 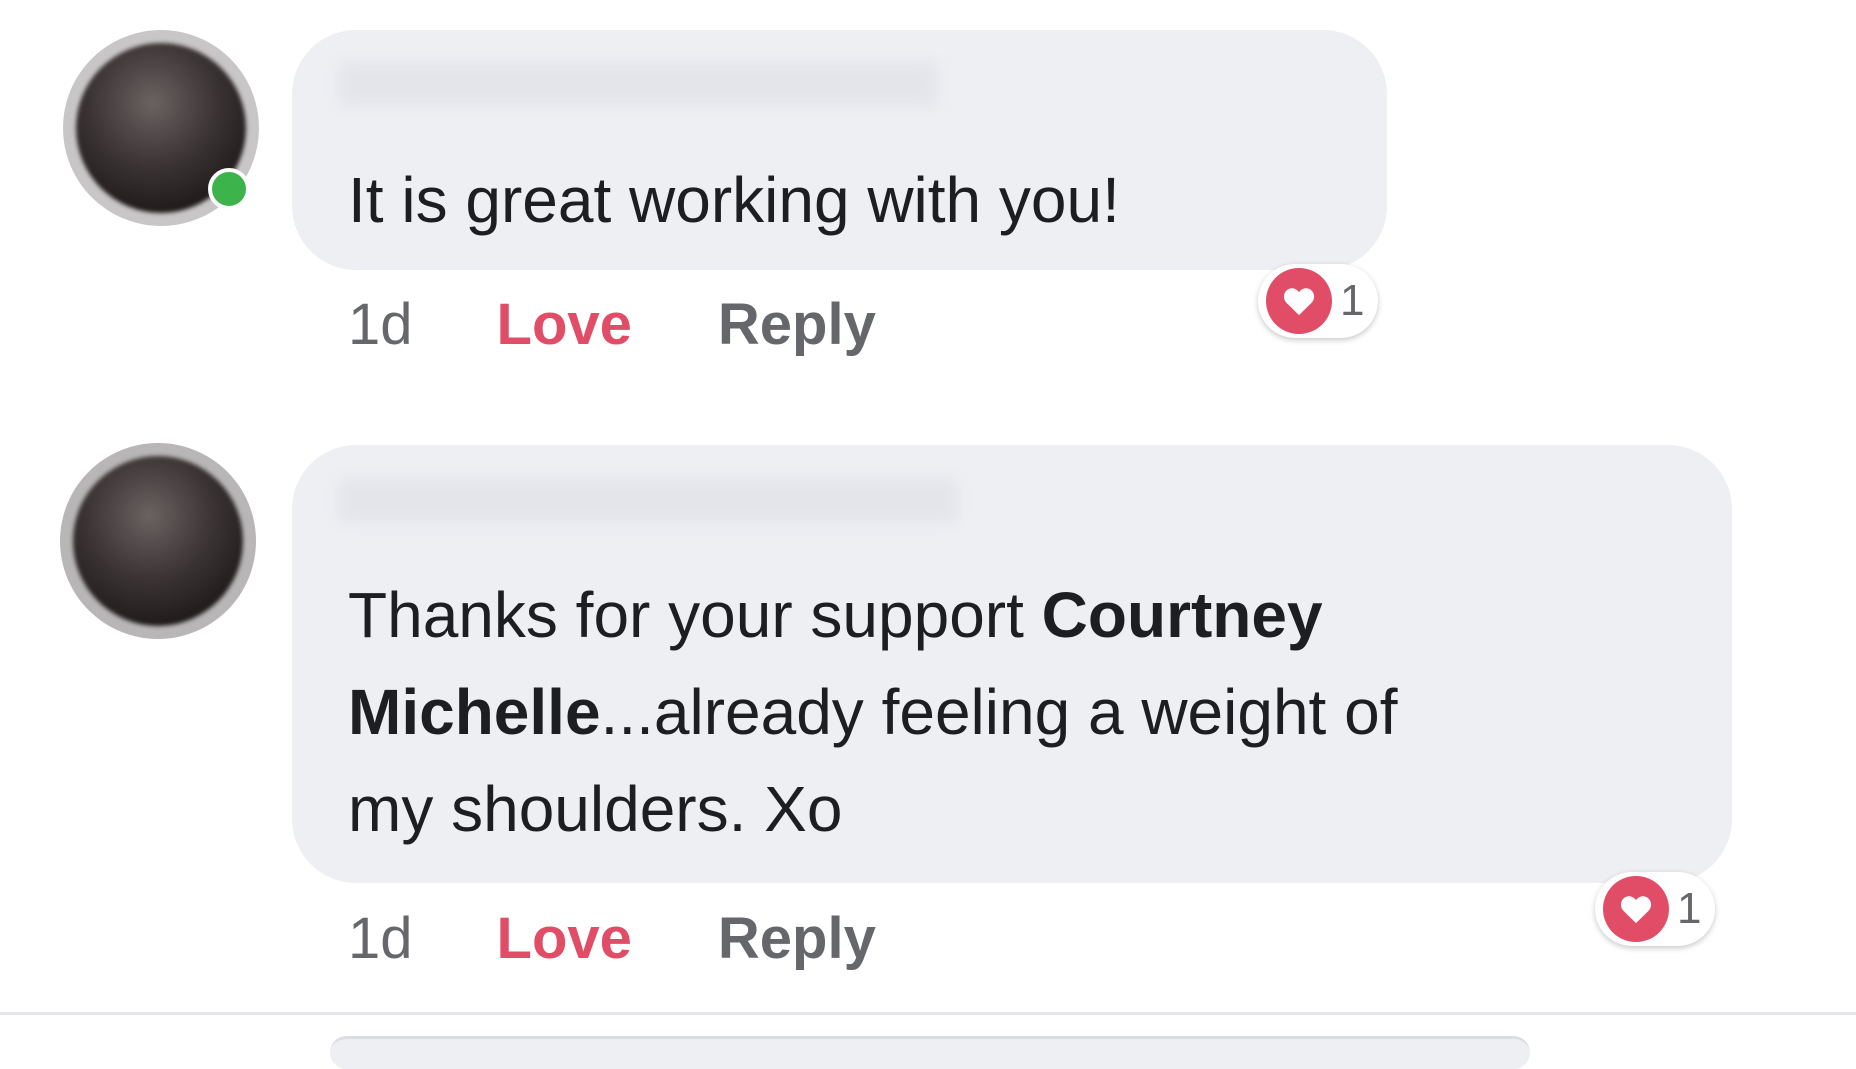 I want to click on online-status-dot, so click(x=229, y=189).